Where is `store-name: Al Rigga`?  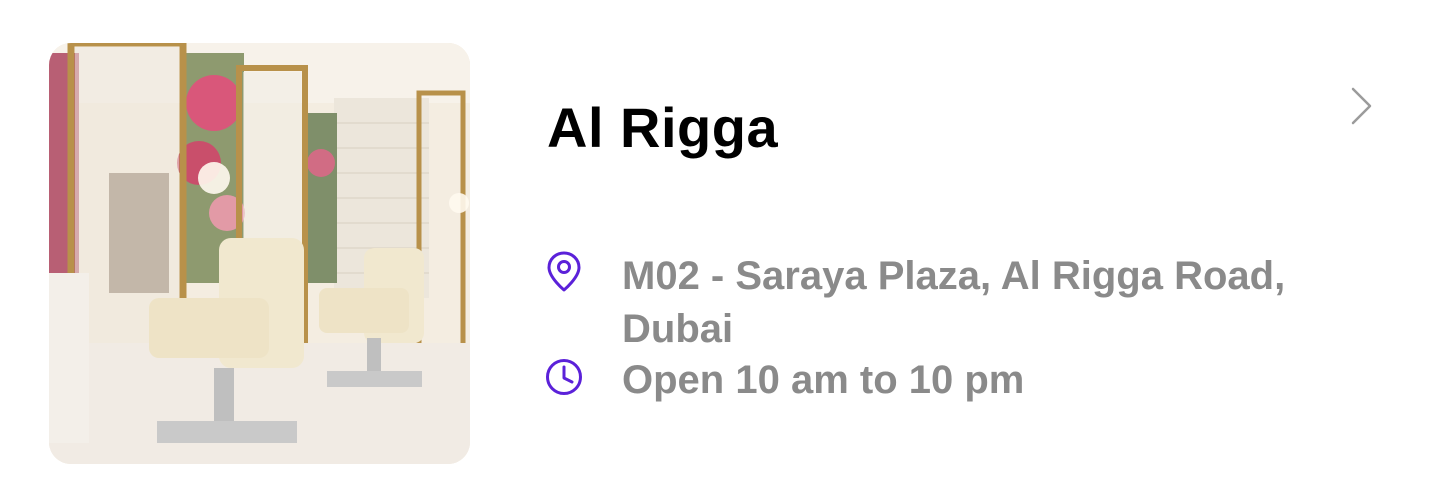 store-name: Al Rigga is located at coordinates (663, 127).